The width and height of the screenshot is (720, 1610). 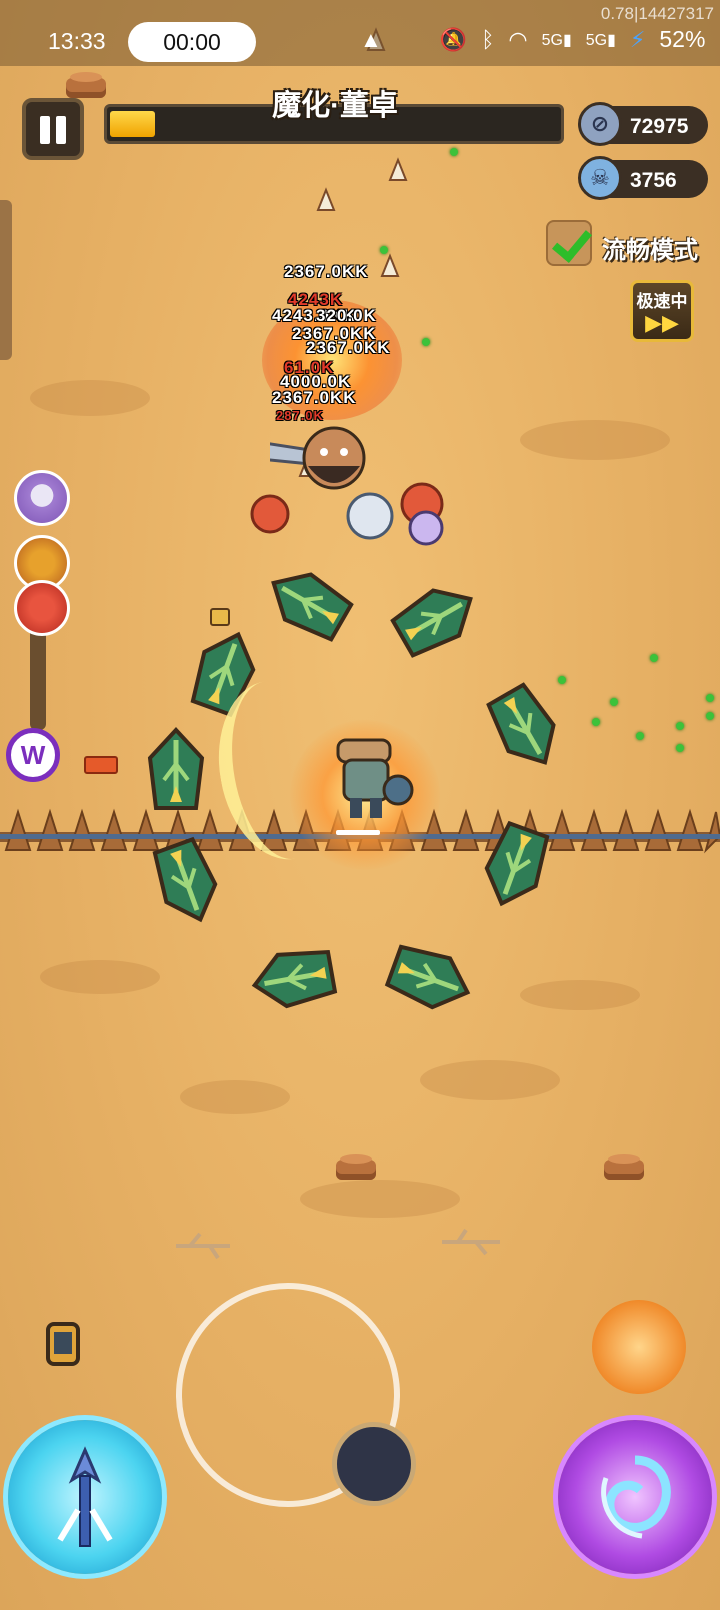 I want to click on status-icons: ▲ 🔕 ᛒ ◠ 5G▮ 5G▮ ⚡ 52%, so click(x=532, y=39).